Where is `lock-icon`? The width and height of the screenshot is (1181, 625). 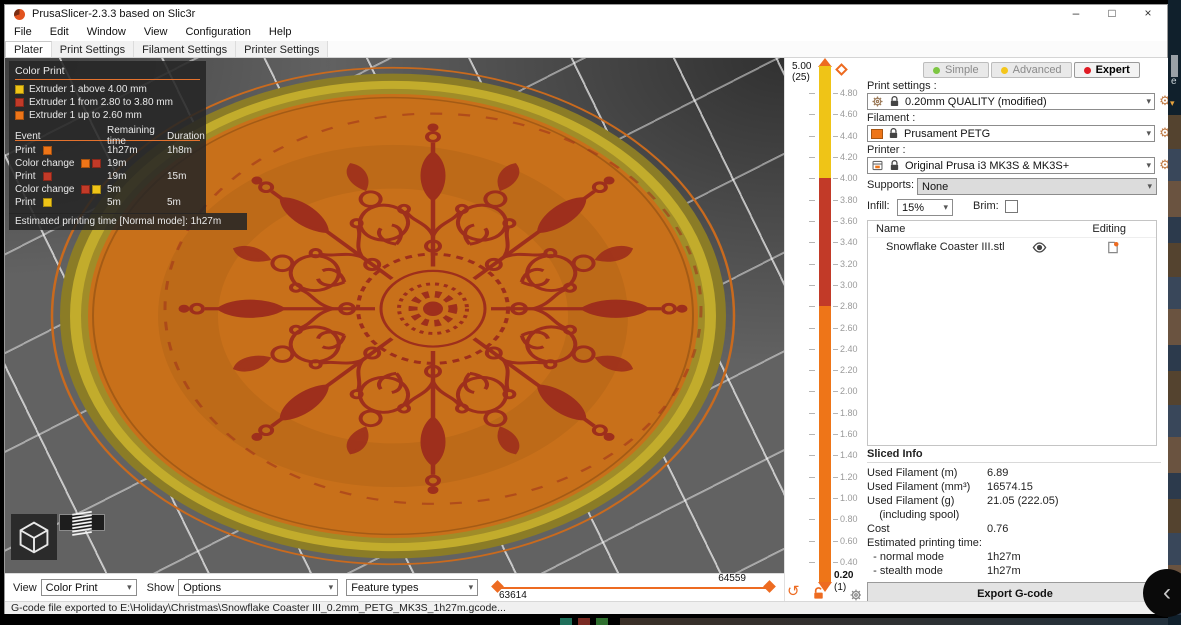 lock-icon is located at coordinates (894, 101).